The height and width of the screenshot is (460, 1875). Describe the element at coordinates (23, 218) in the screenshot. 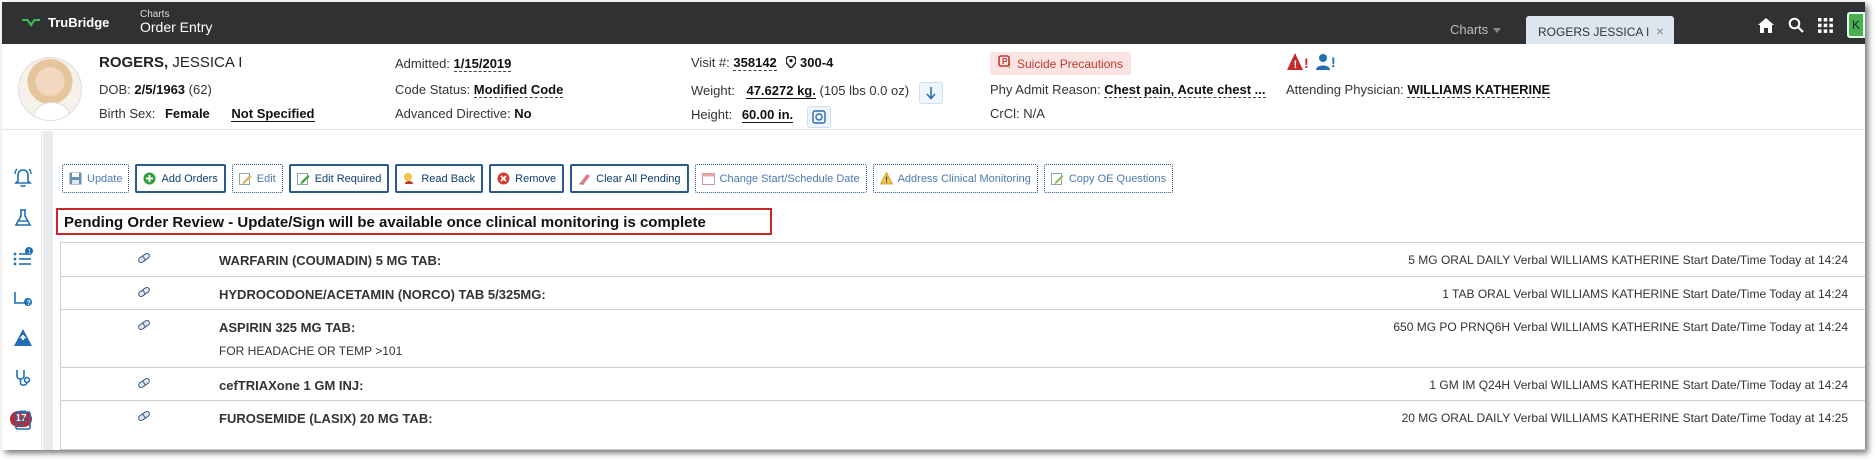

I see `lab-flask-icon` at that location.